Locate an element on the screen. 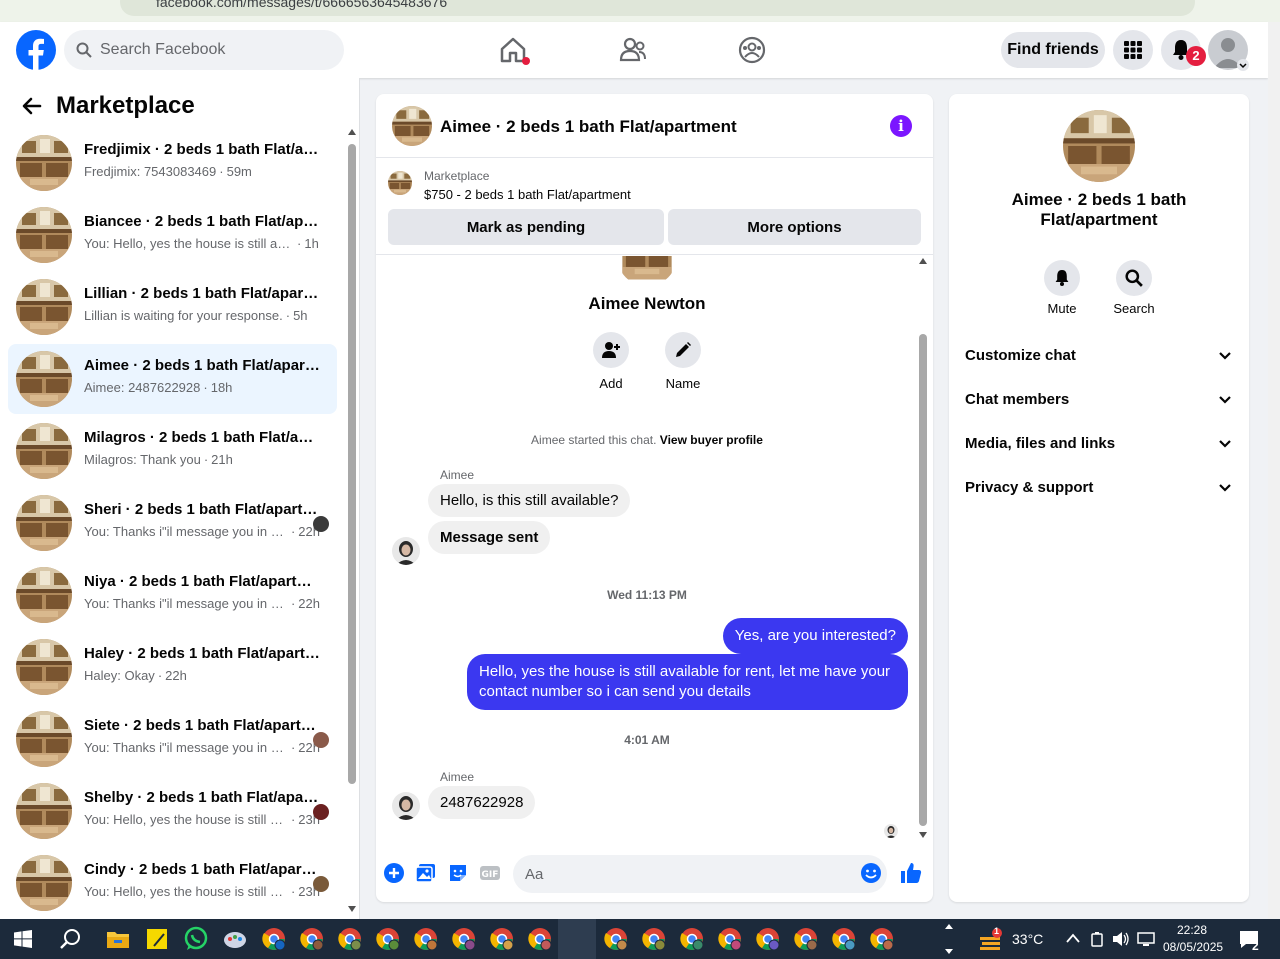  mute-button: Mute is located at coordinates (1062, 288).